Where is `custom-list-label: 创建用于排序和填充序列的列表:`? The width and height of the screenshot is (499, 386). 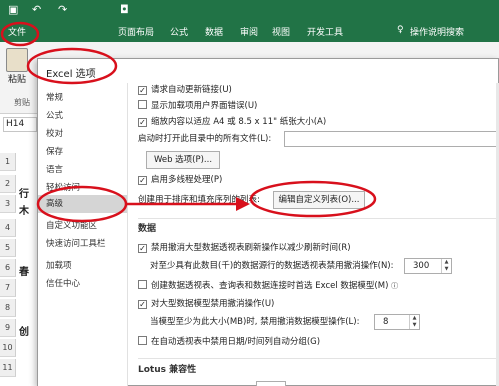 custom-list-label: 创建用于排序和填充序列的列表: is located at coordinates (199, 200).